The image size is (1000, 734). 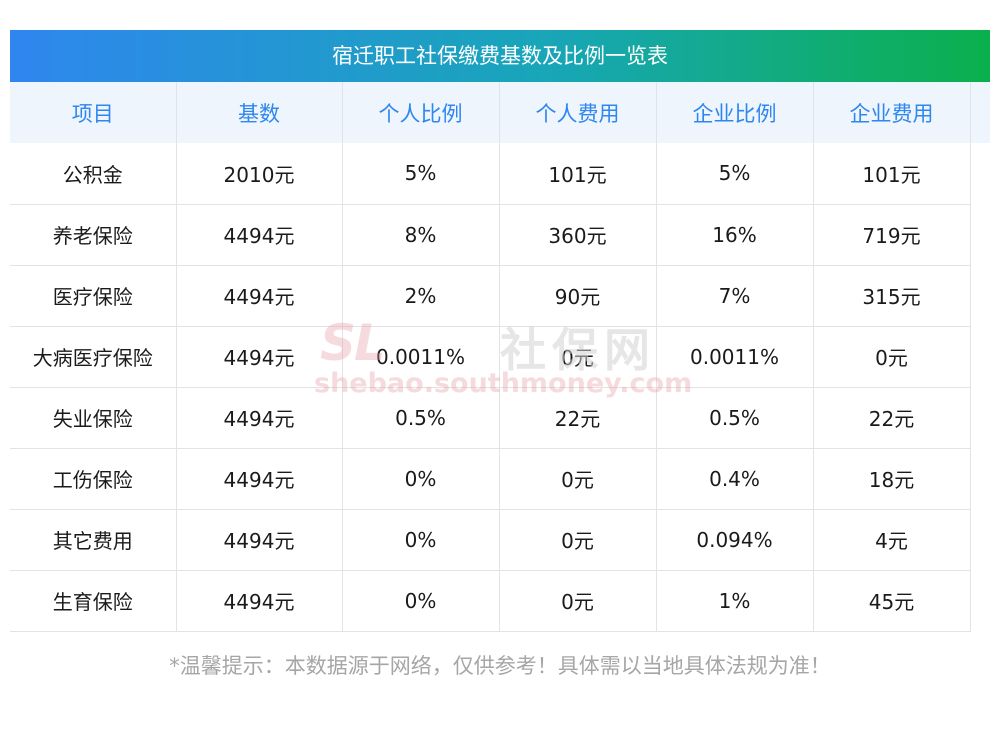 I want to click on table-row: 公积金 2010元 5% 101元 5% 101元, so click(x=490, y=174).